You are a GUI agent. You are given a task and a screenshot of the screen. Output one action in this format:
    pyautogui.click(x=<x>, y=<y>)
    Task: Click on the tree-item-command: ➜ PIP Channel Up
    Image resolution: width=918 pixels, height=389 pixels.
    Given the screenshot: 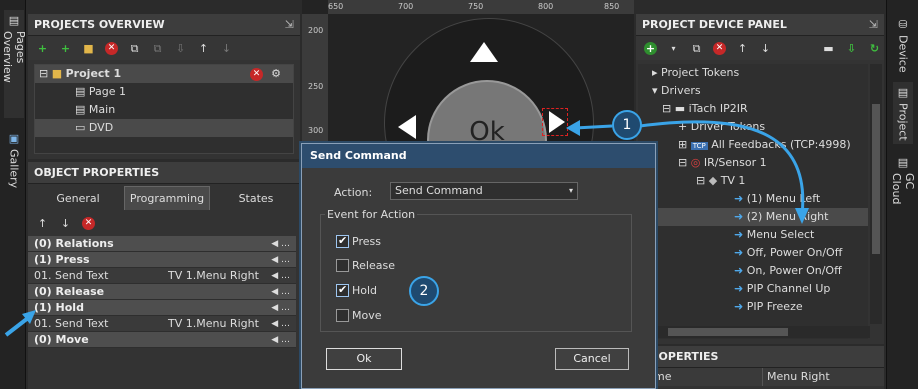 What is the action you would take?
    pyautogui.click(x=753, y=289)
    